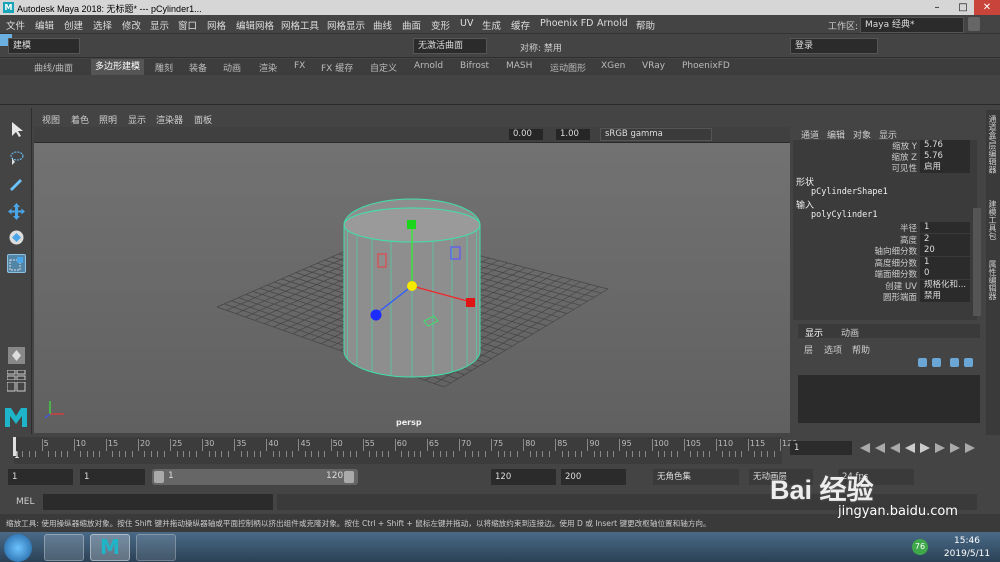  What do you see at coordinates (158, 502) in the screenshot?
I see `command-input` at bounding box center [158, 502].